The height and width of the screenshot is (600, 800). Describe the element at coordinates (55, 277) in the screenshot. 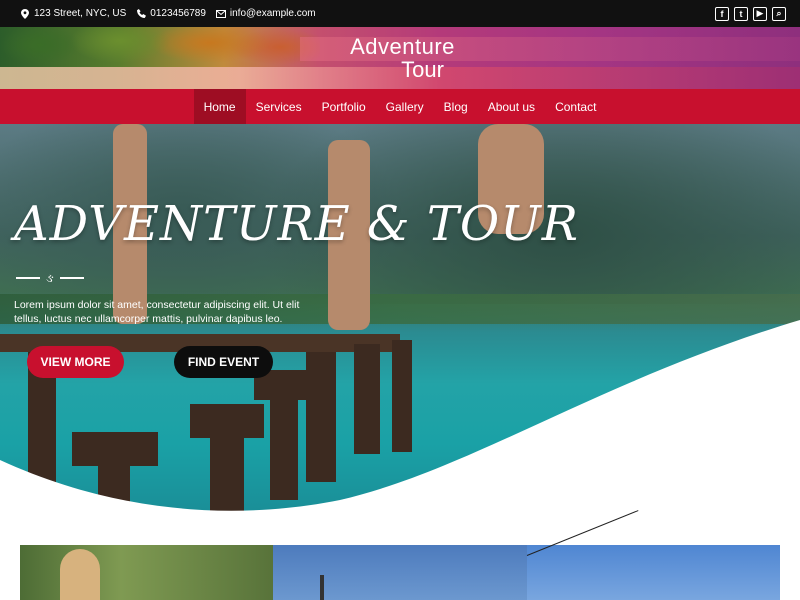

I see `hero-divider: ઙ` at that location.